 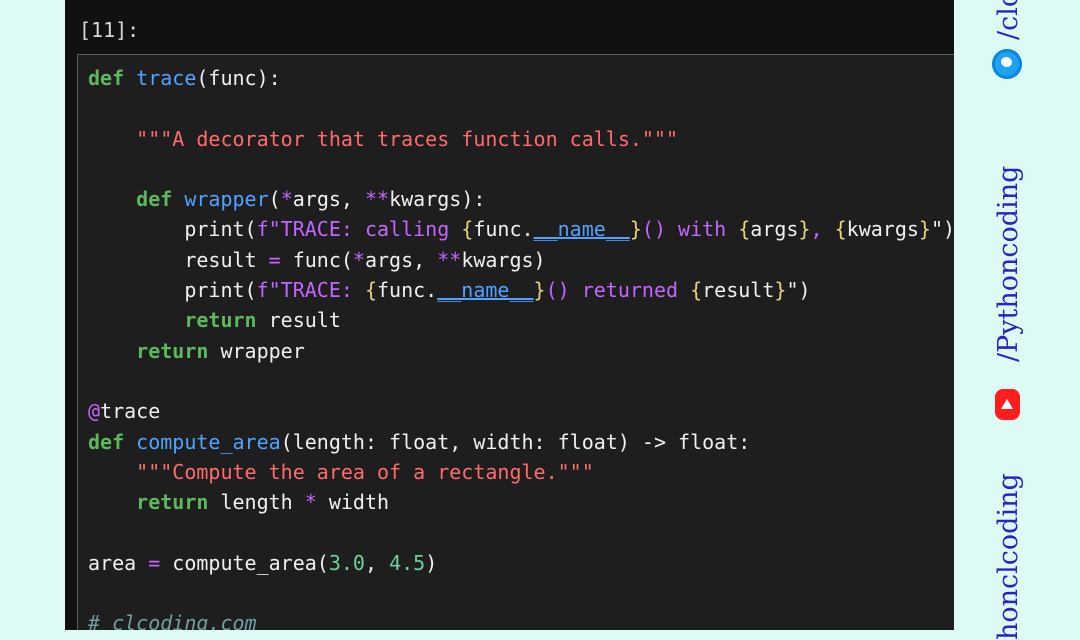 I want to click on code-token: @, so click(x=94, y=411).